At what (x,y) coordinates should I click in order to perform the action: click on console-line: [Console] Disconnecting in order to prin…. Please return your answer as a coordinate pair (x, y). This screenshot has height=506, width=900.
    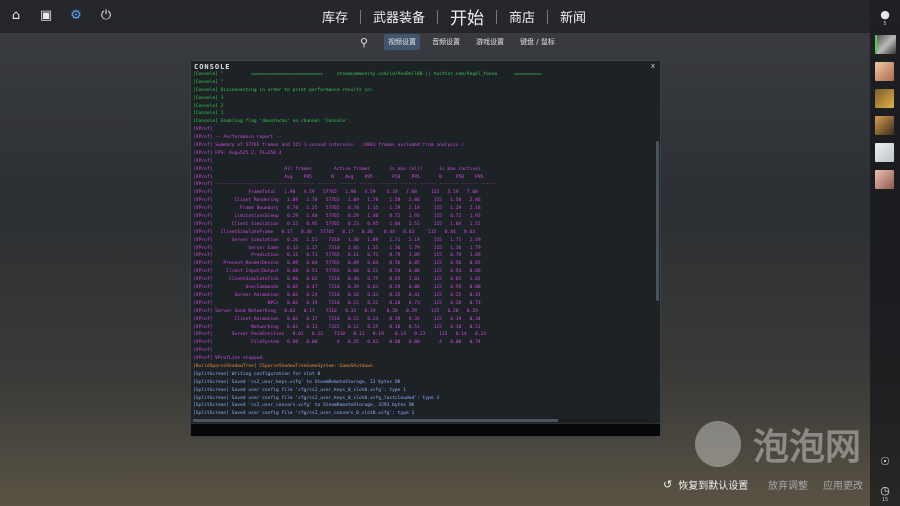
    Looking at the image, I should click on (283, 90).